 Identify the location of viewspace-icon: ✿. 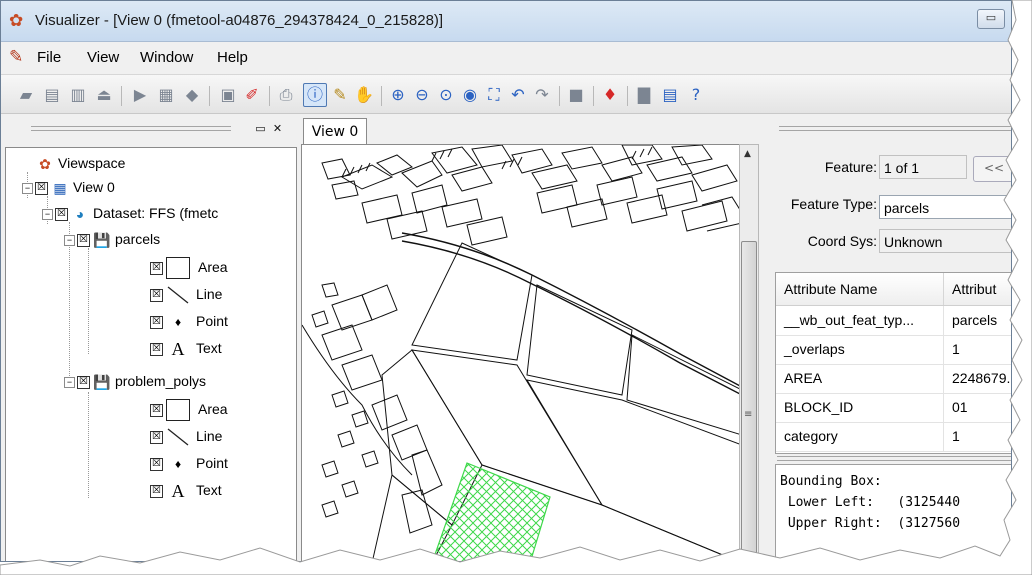
(45, 164).